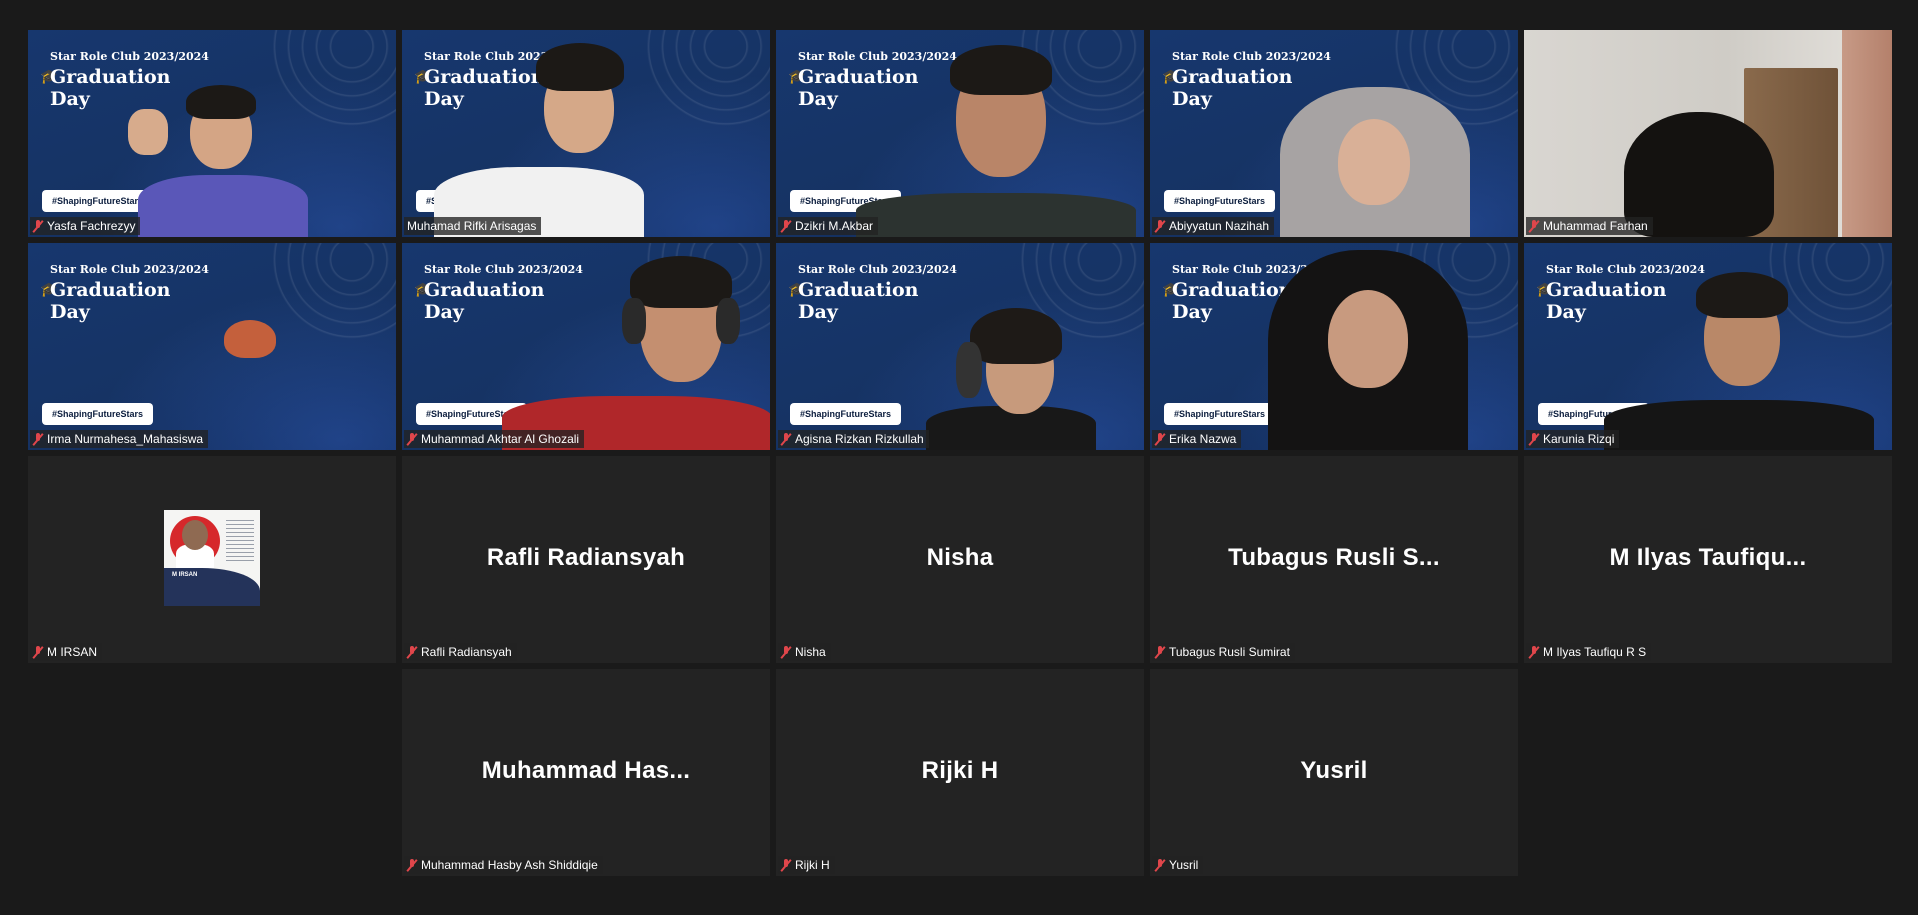  I want to click on participant-name-label: M Ilyas Taufiqu R S, so click(1589, 652).